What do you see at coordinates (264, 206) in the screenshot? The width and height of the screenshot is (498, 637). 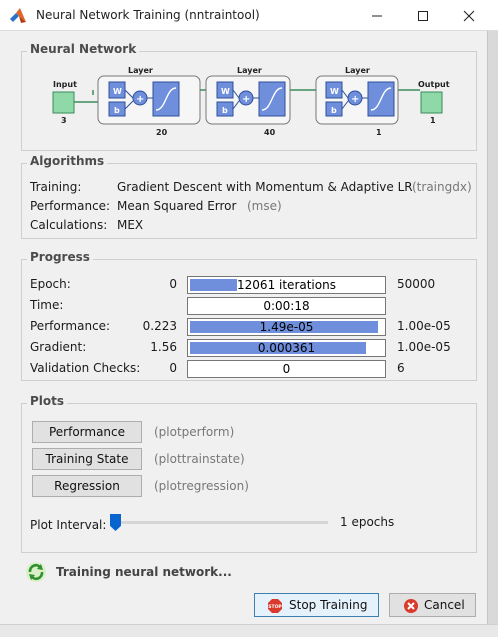 I see `performance-code: (mse)` at bounding box center [264, 206].